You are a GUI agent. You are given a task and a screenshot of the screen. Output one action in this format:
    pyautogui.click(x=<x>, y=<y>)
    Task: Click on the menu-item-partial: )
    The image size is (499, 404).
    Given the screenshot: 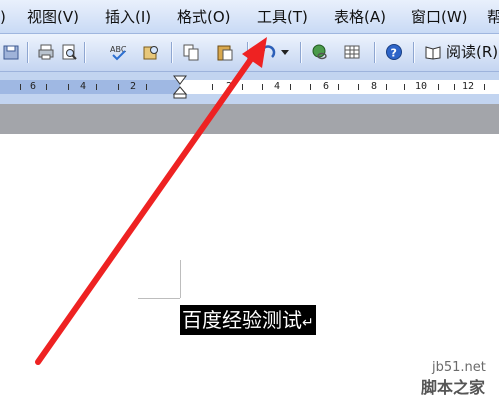 What is the action you would take?
    pyautogui.click(x=3, y=17)
    